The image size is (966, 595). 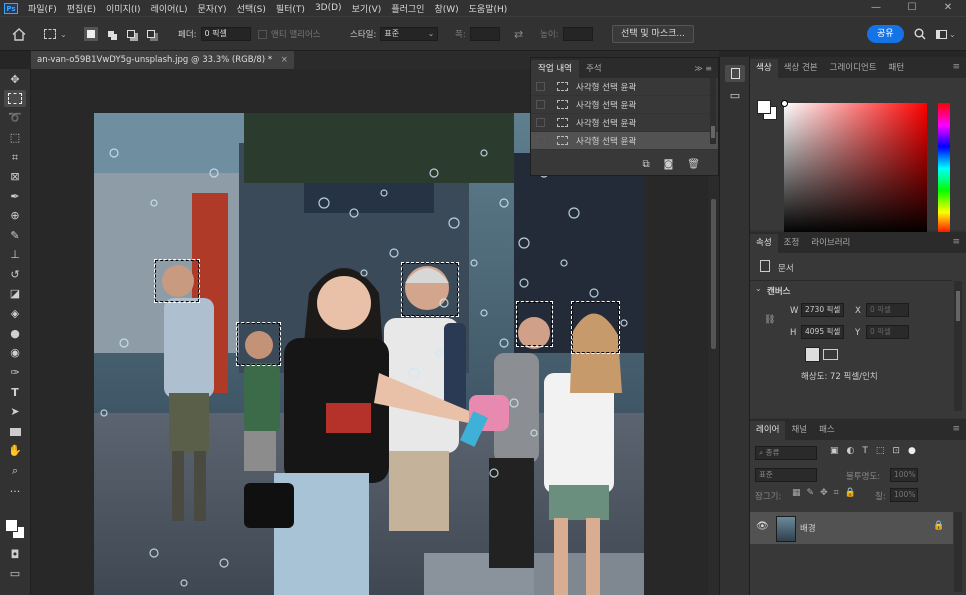 What do you see at coordinates (946, 34) in the screenshot?
I see `workspace-icon: ⌄` at bounding box center [946, 34].